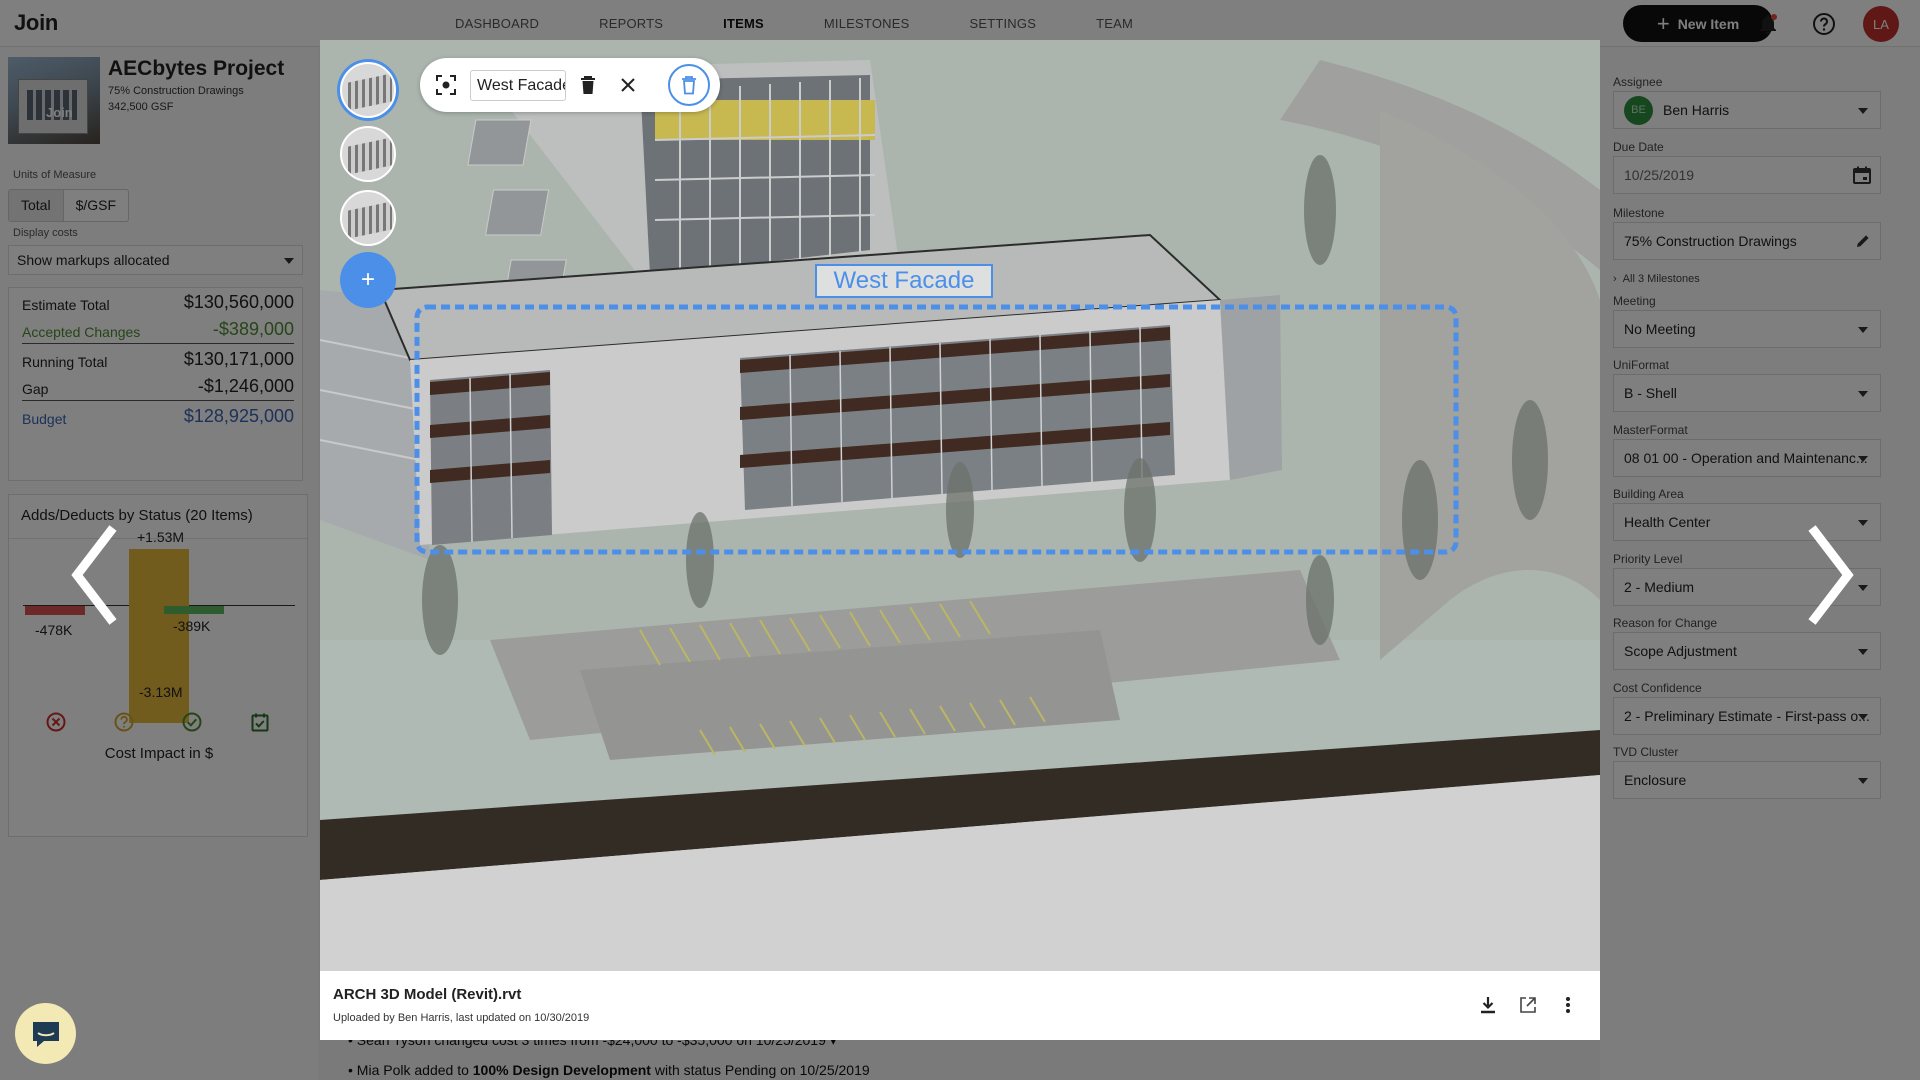 This screenshot has width=1920, height=1080. What do you see at coordinates (904, 281) in the screenshot?
I see `markup-label: West Facade` at bounding box center [904, 281].